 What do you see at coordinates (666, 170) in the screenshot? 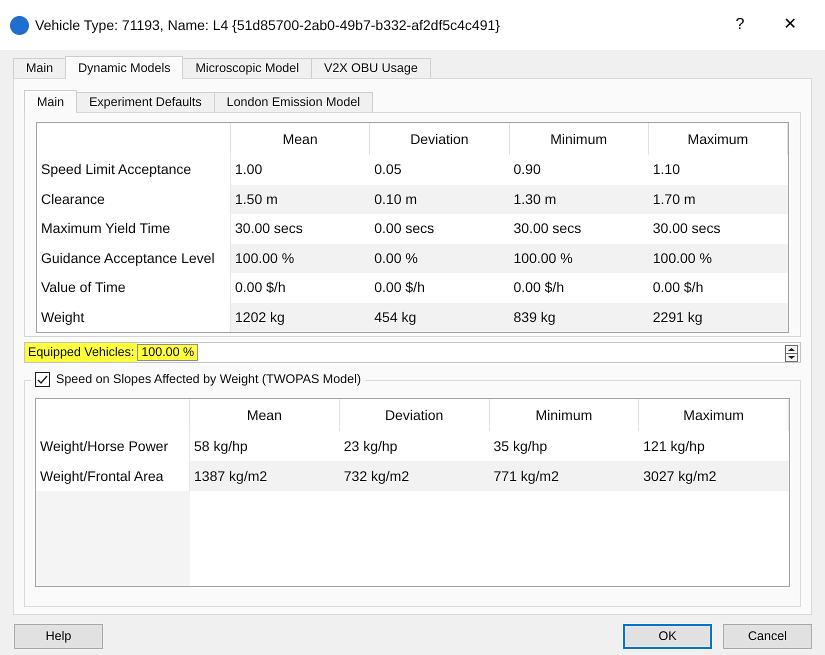
I see `table-cell-text: 1.10` at bounding box center [666, 170].